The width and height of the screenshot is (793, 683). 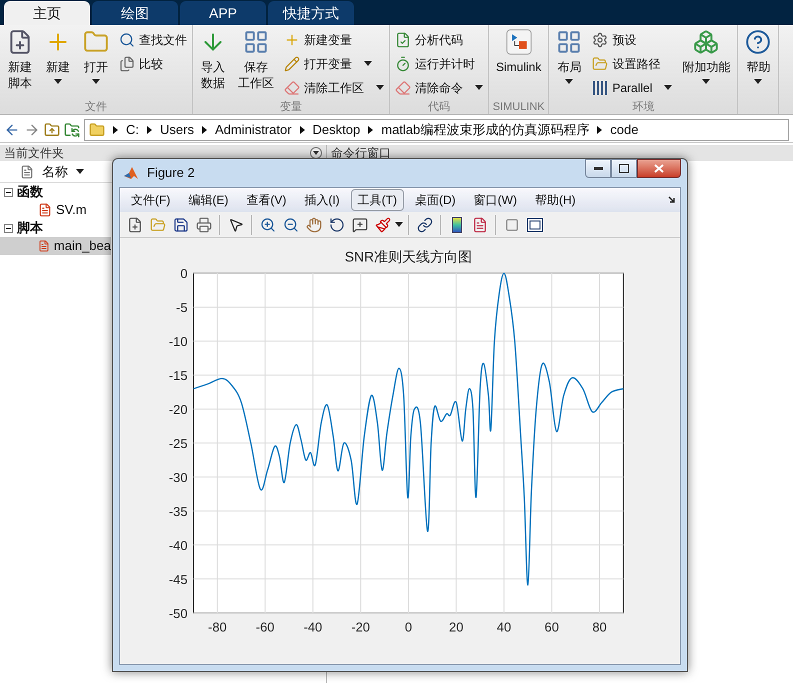 What do you see at coordinates (758, 64) in the screenshot?
I see `ribbon-button: 帮助` at bounding box center [758, 64].